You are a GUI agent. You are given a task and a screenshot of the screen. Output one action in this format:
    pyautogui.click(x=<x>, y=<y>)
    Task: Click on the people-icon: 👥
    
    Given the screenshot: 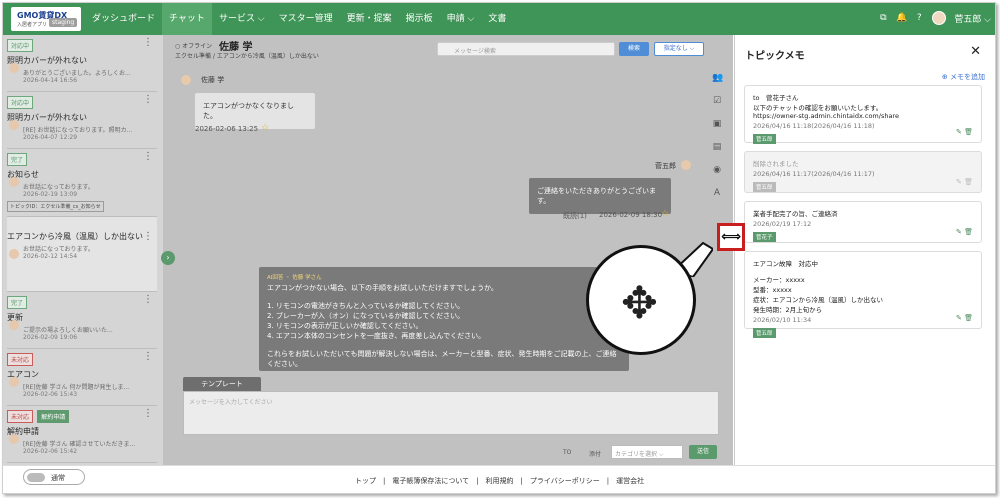 What is the action you would take?
    pyautogui.click(x=717, y=78)
    